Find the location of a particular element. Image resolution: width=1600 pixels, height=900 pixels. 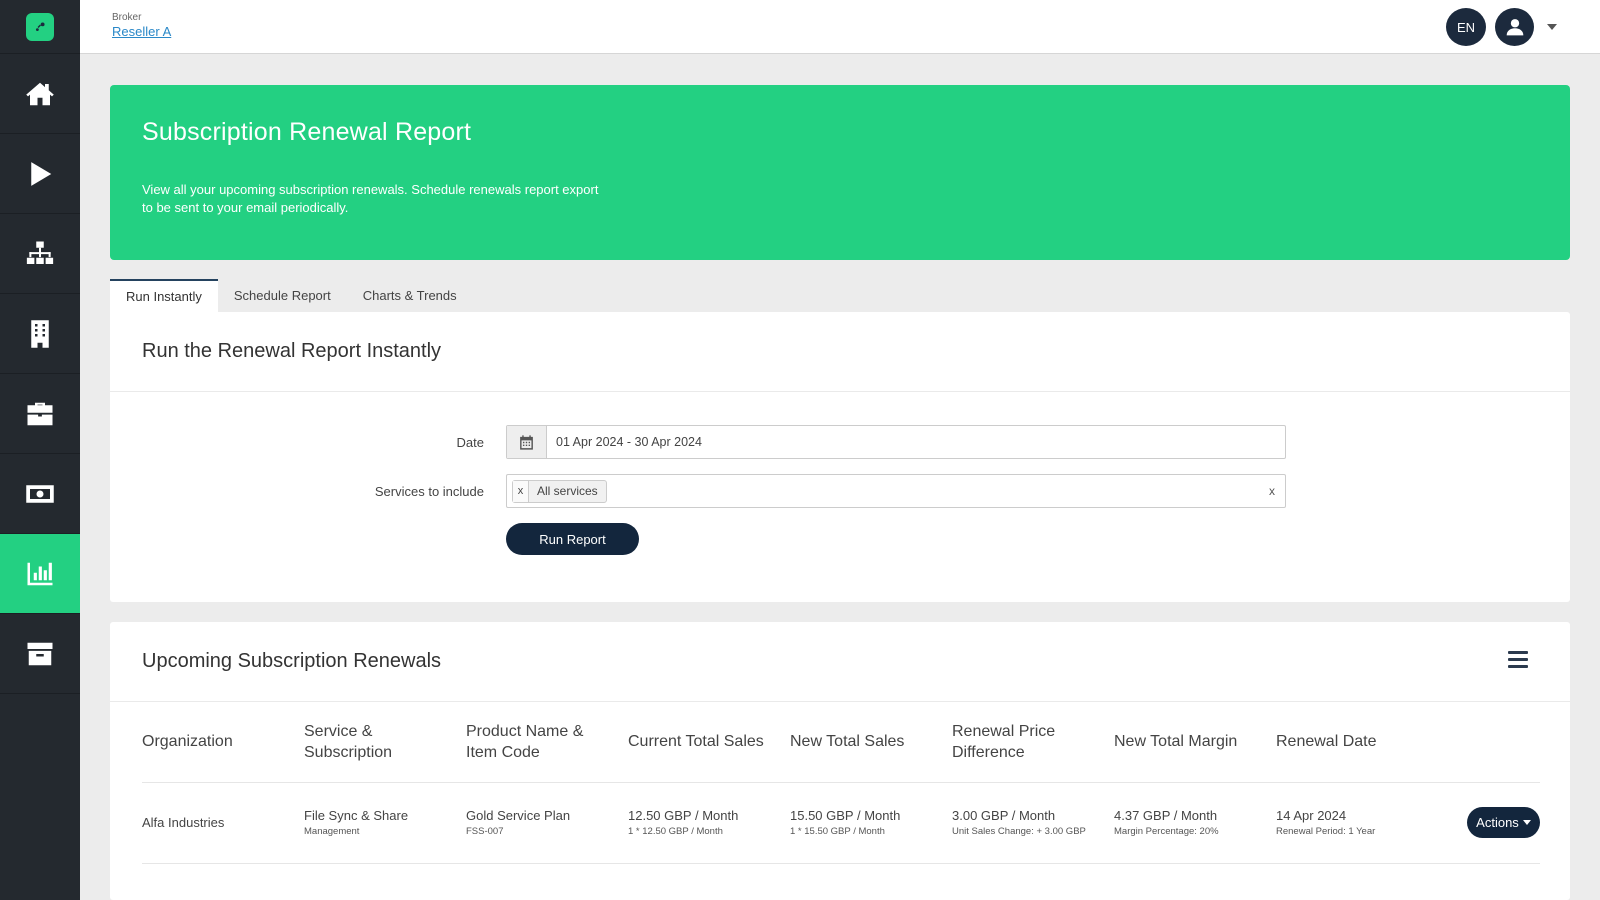

sidebar-item-billing is located at coordinates (40, 494).